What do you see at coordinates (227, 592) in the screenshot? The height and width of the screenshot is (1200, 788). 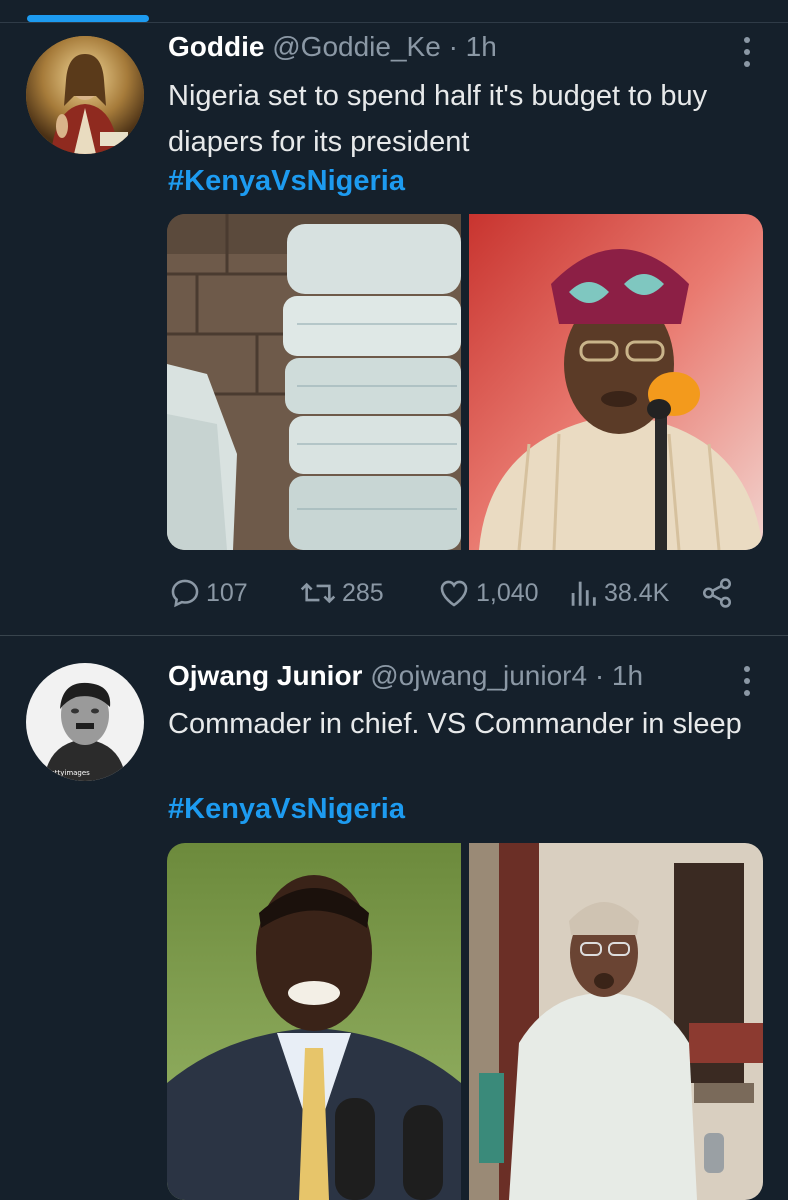 I see `reply-count: 107` at bounding box center [227, 592].